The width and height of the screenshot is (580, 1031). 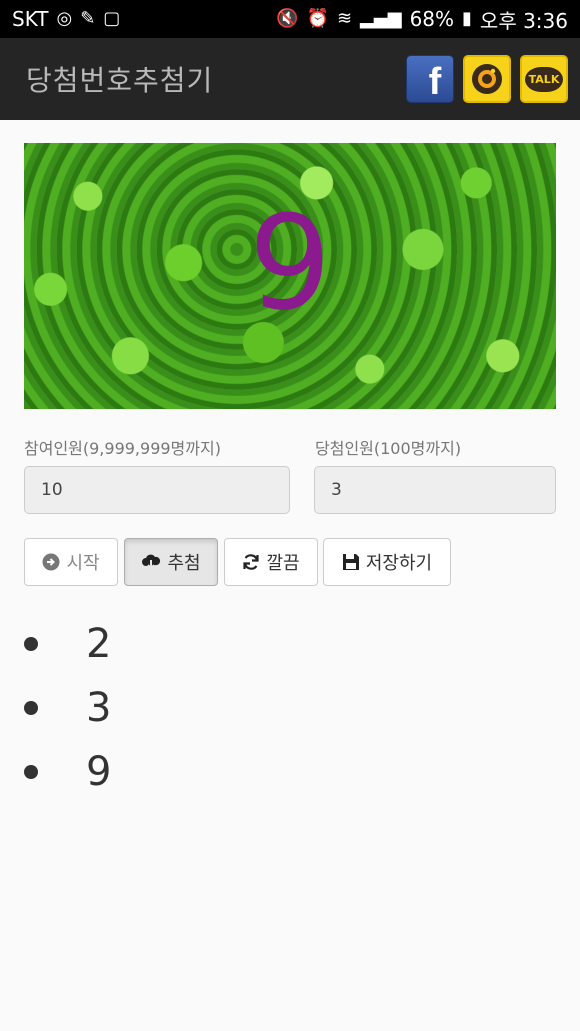 I want to click on kakaotalk-share-button: TALK, so click(x=544, y=79).